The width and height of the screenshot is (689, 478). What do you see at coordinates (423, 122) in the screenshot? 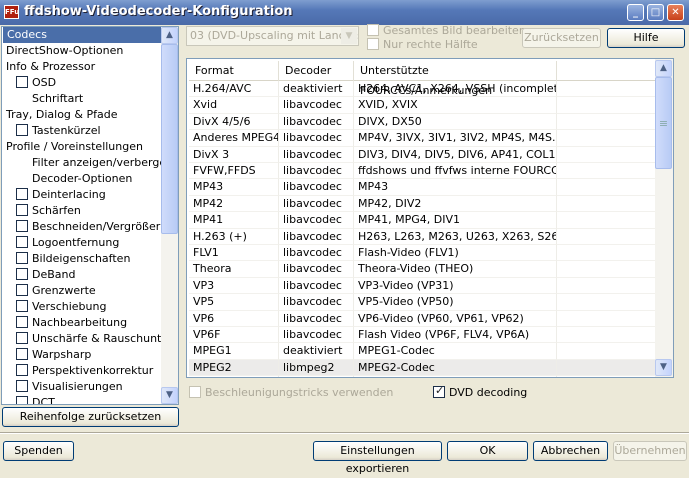
I see `table-row: DivX 4/5/6 libavcodec DIVX, DX50` at bounding box center [423, 122].